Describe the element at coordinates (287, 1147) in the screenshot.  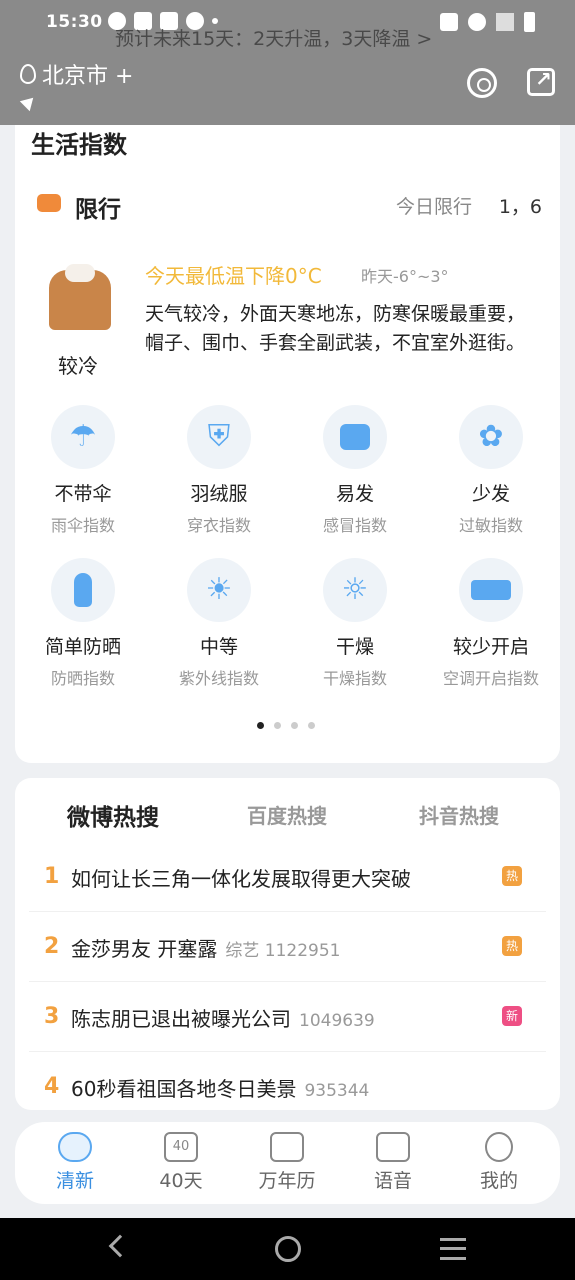
I see `calendar-icon` at that location.